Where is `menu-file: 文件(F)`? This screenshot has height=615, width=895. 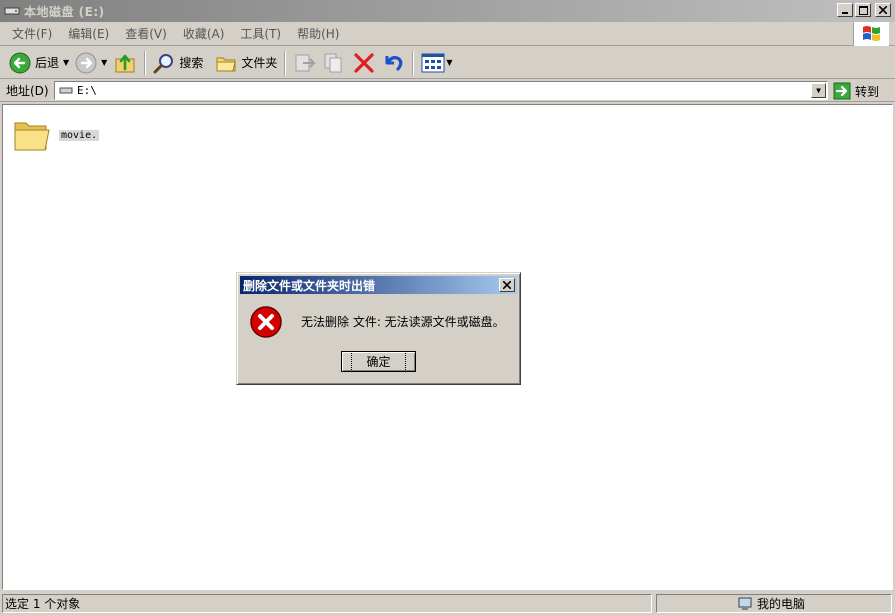
menu-file: 文件(F) is located at coordinates (32, 33).